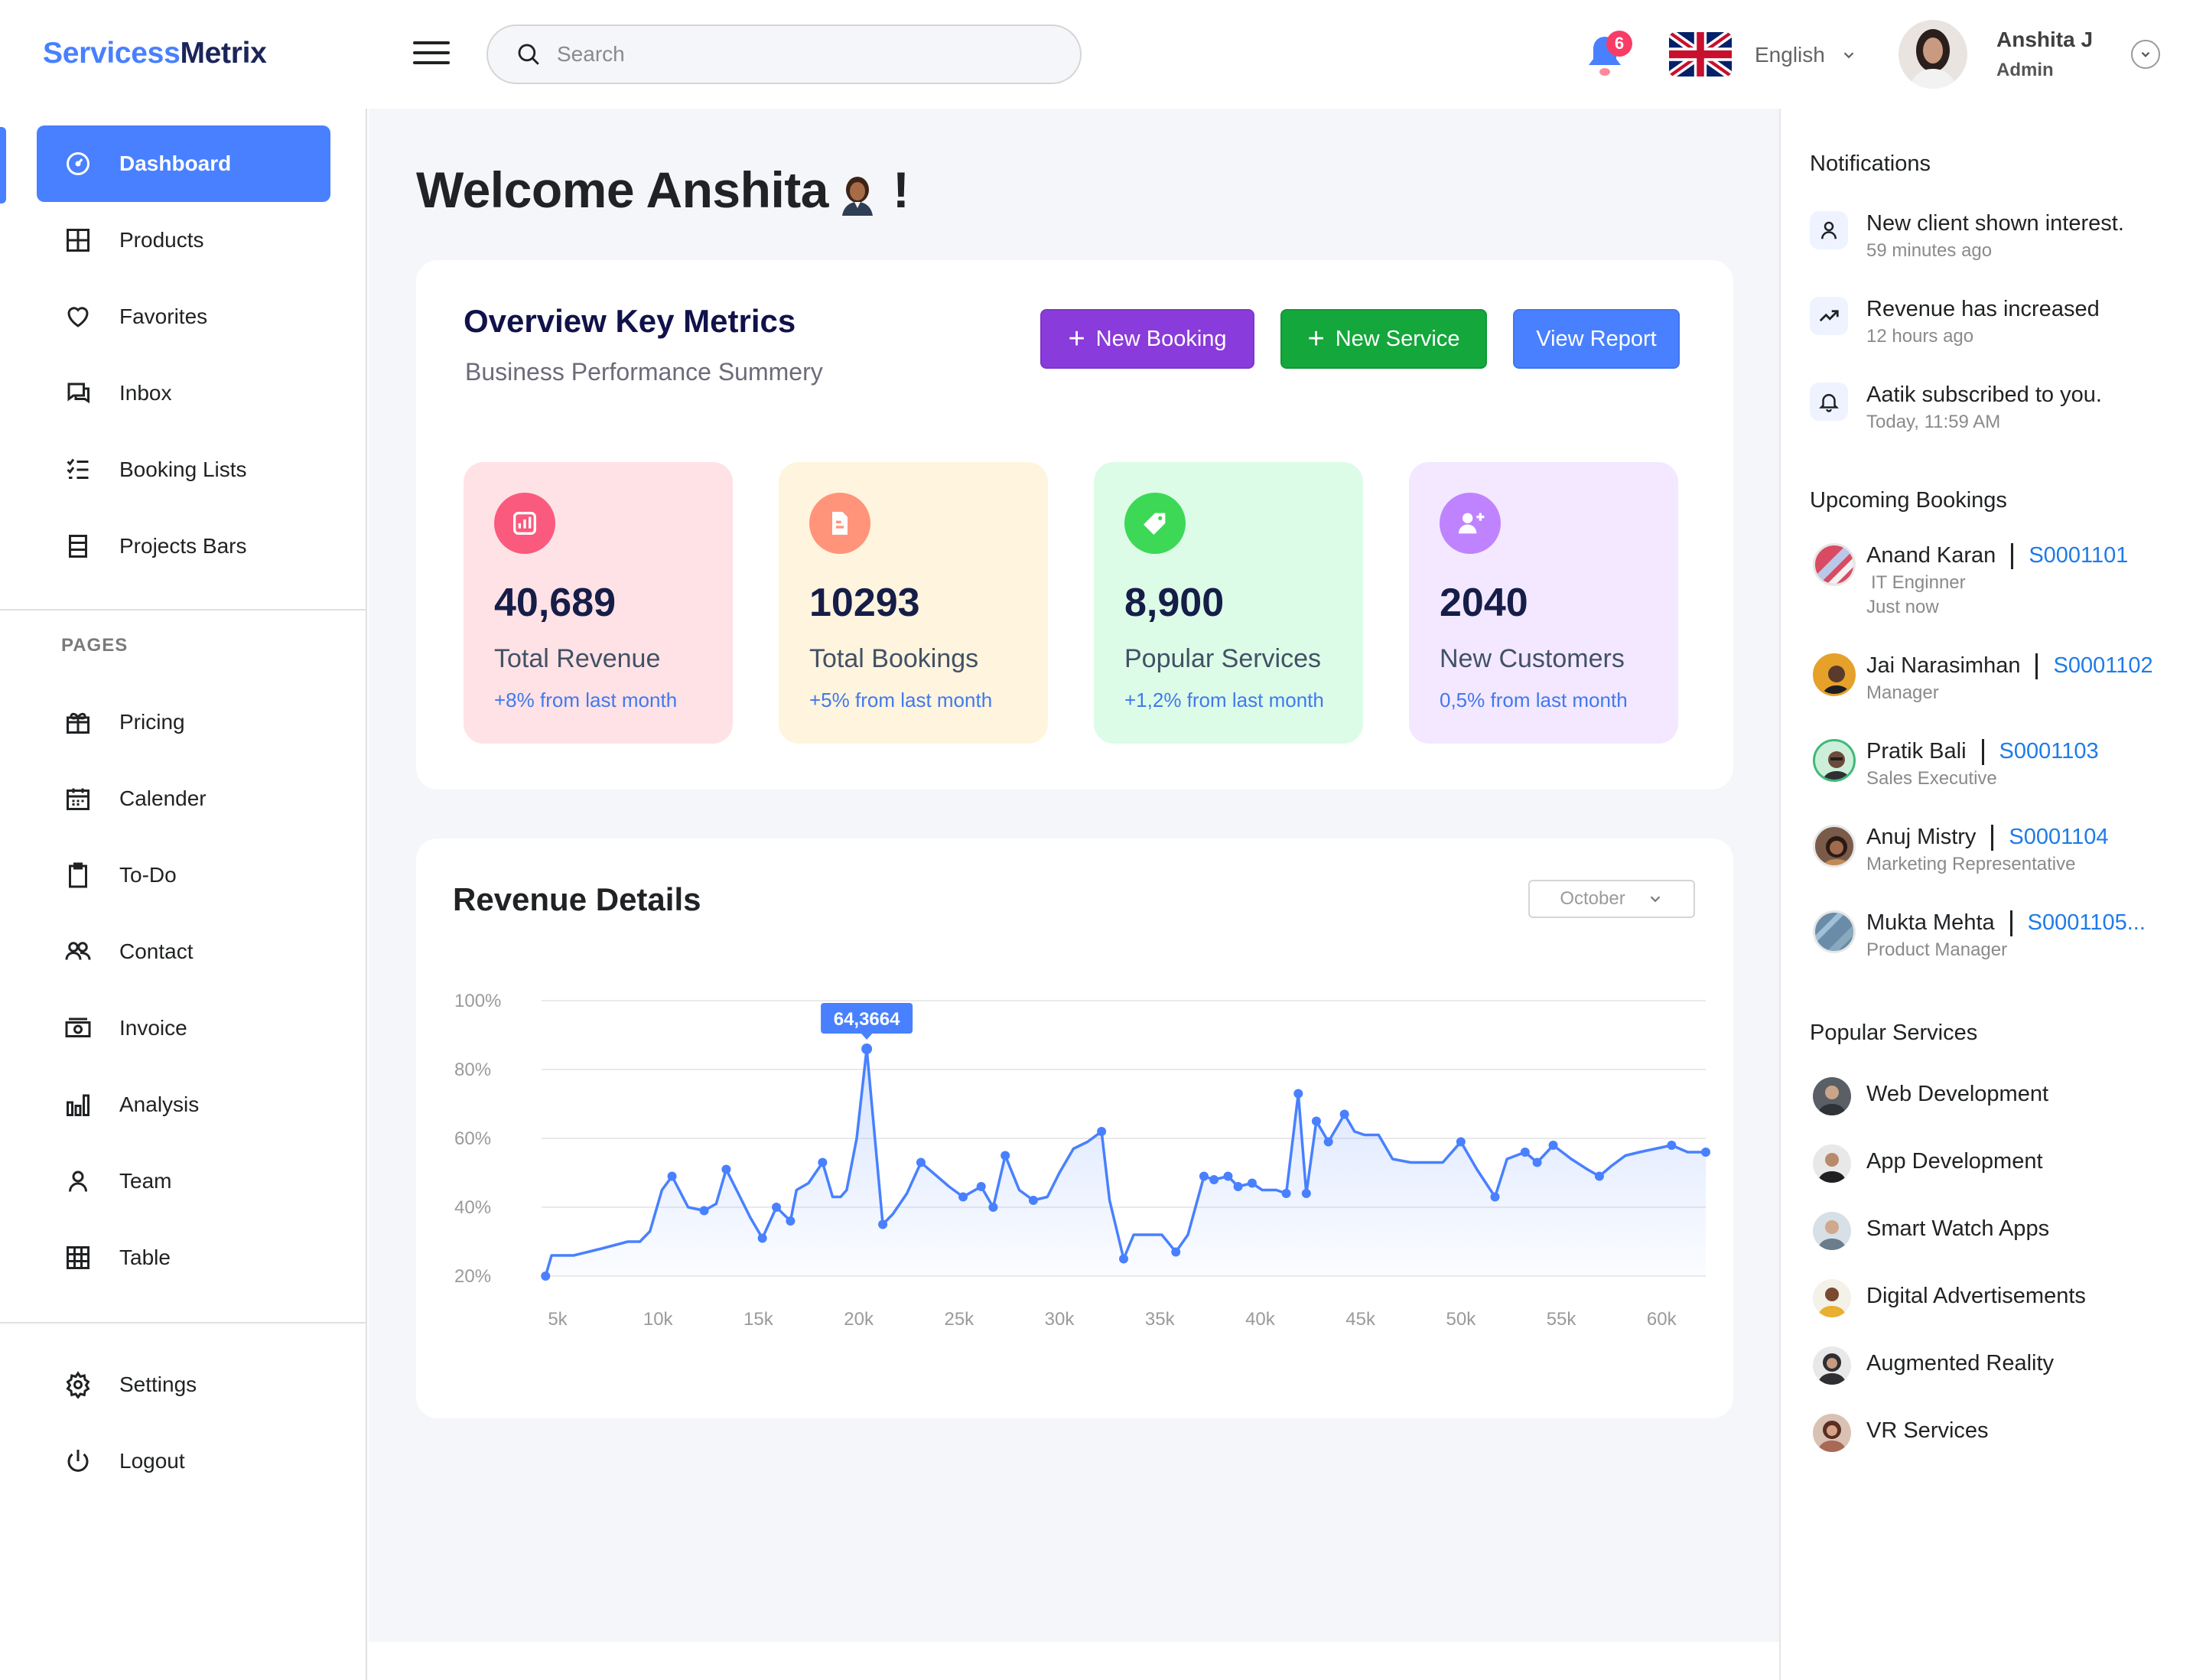  Describe the element at coordinates (183, 1028) in the screenshot. I see `sidebar-item-invoice: Invoice` at that location.